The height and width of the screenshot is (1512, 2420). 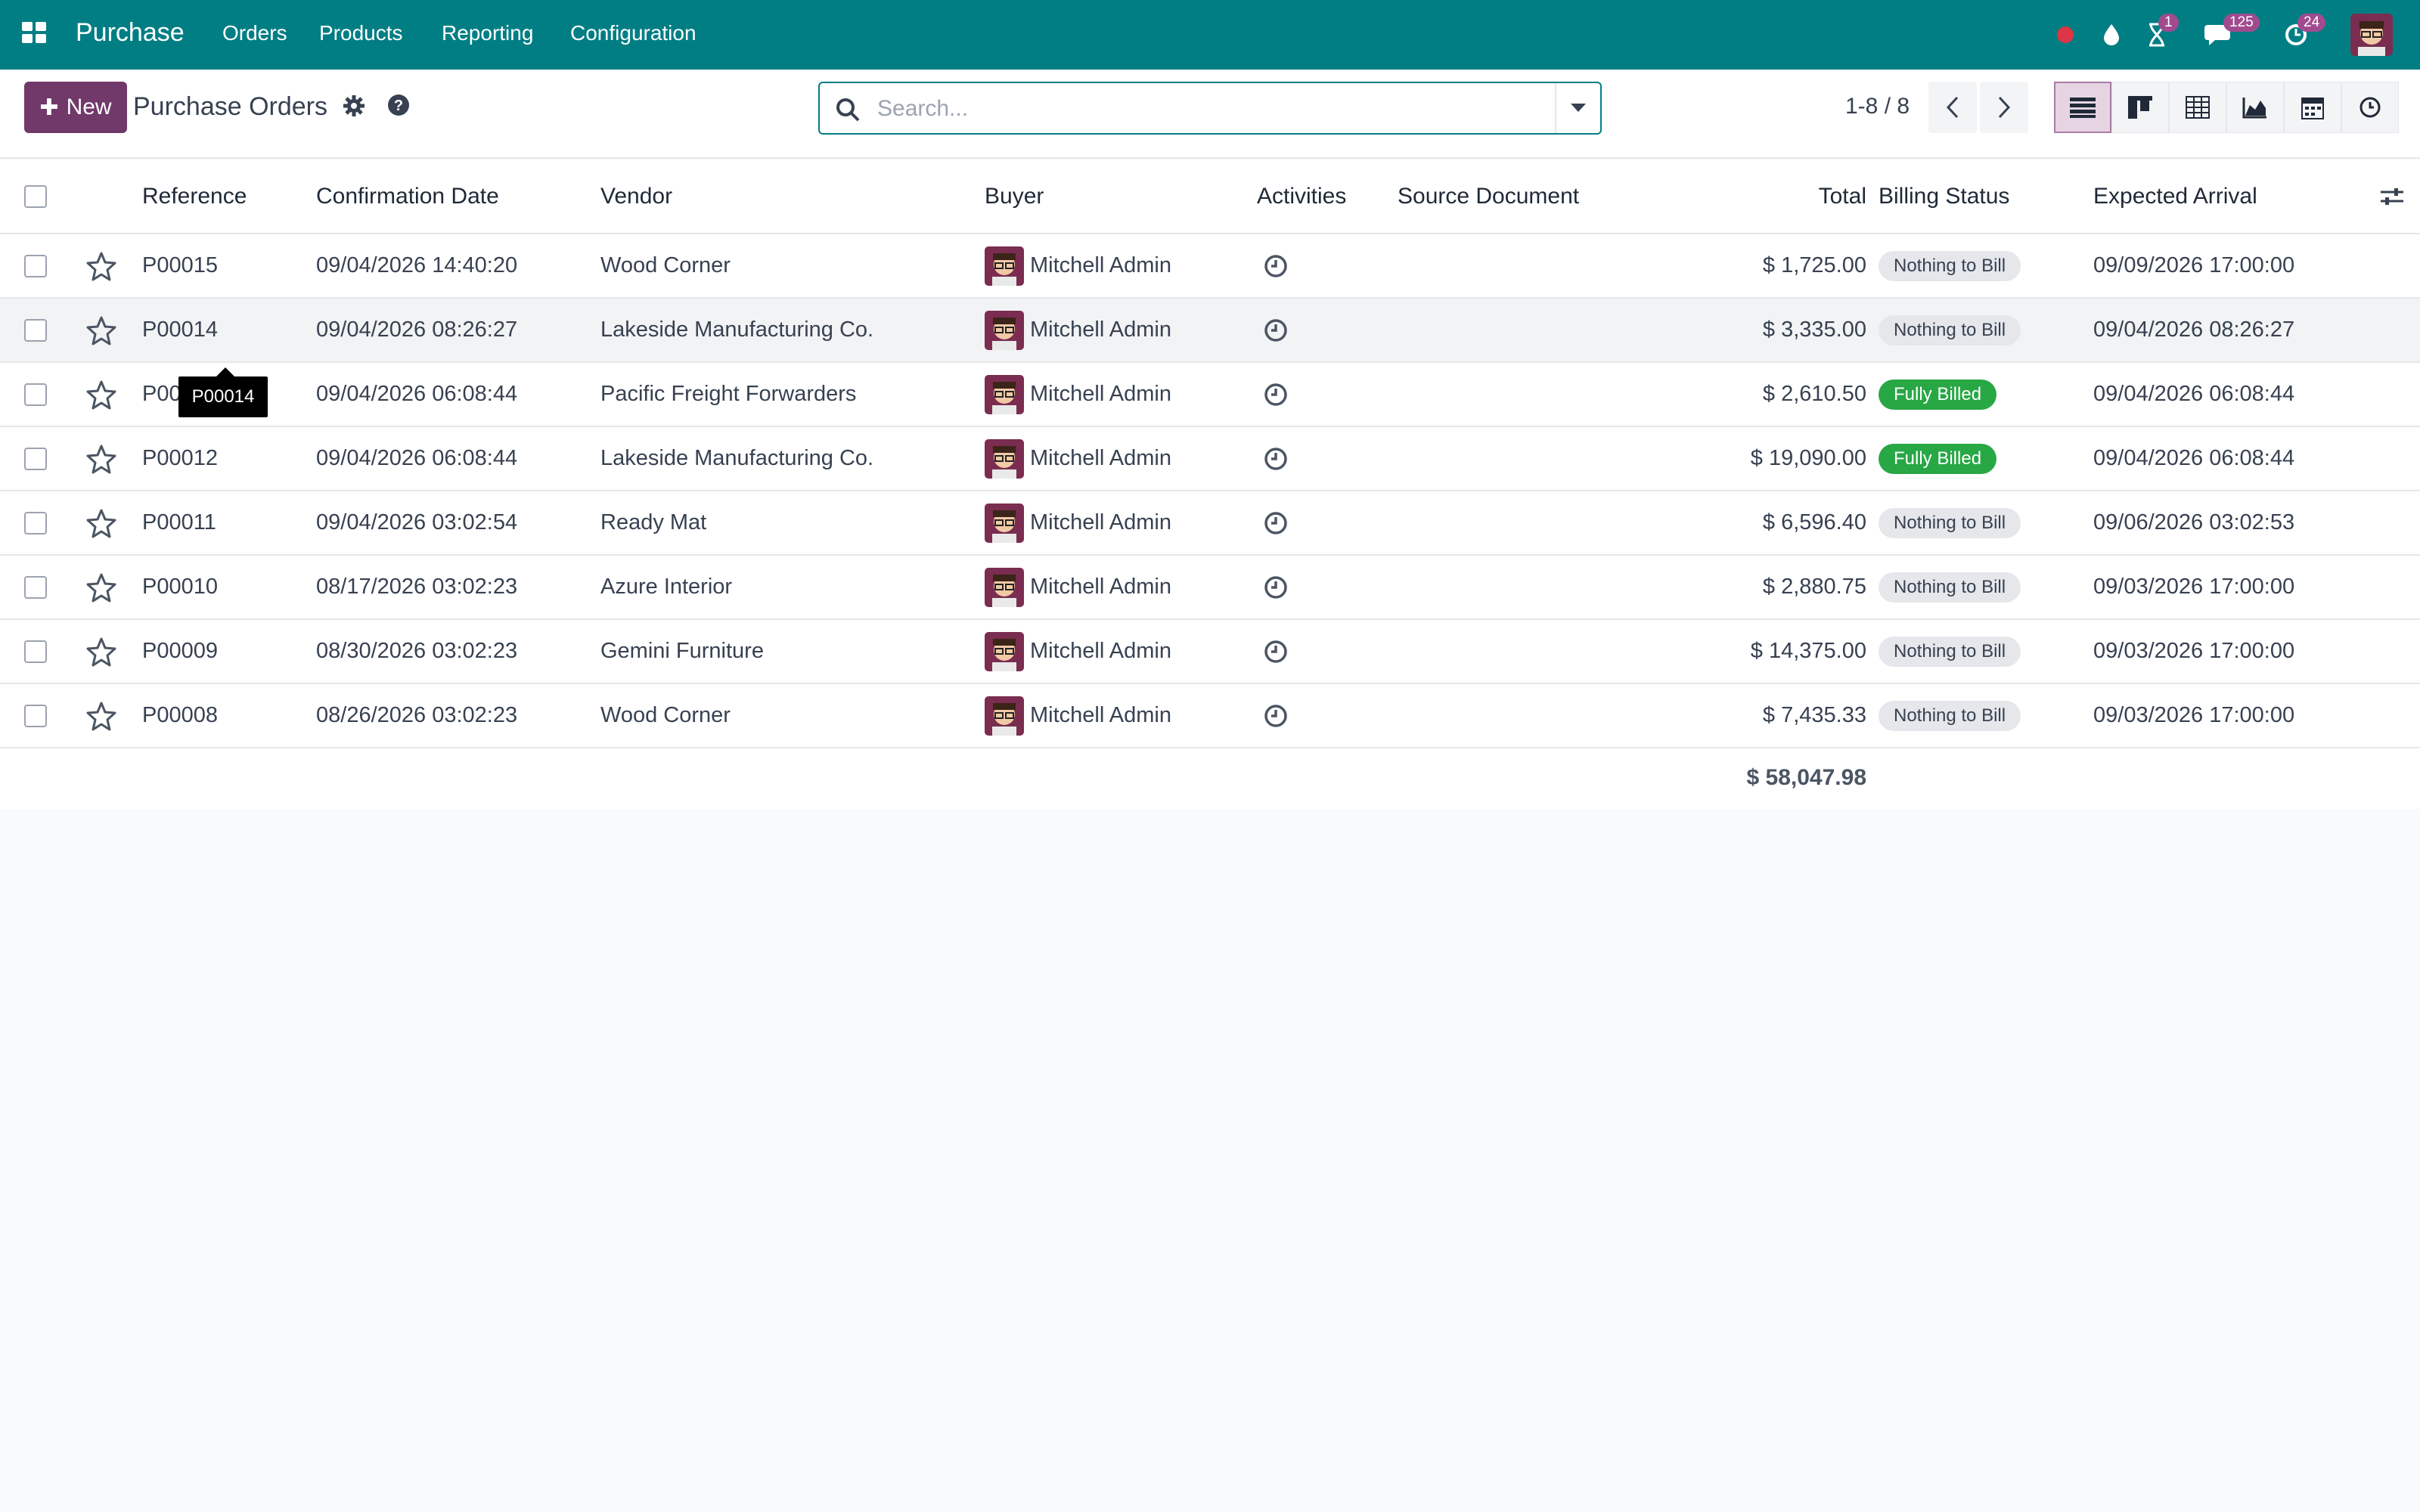 What do you see at coordinates (1488, 197) in the screenshot?
I see `column-header-source-document: Source Document` at bounding box center [1488, 197].